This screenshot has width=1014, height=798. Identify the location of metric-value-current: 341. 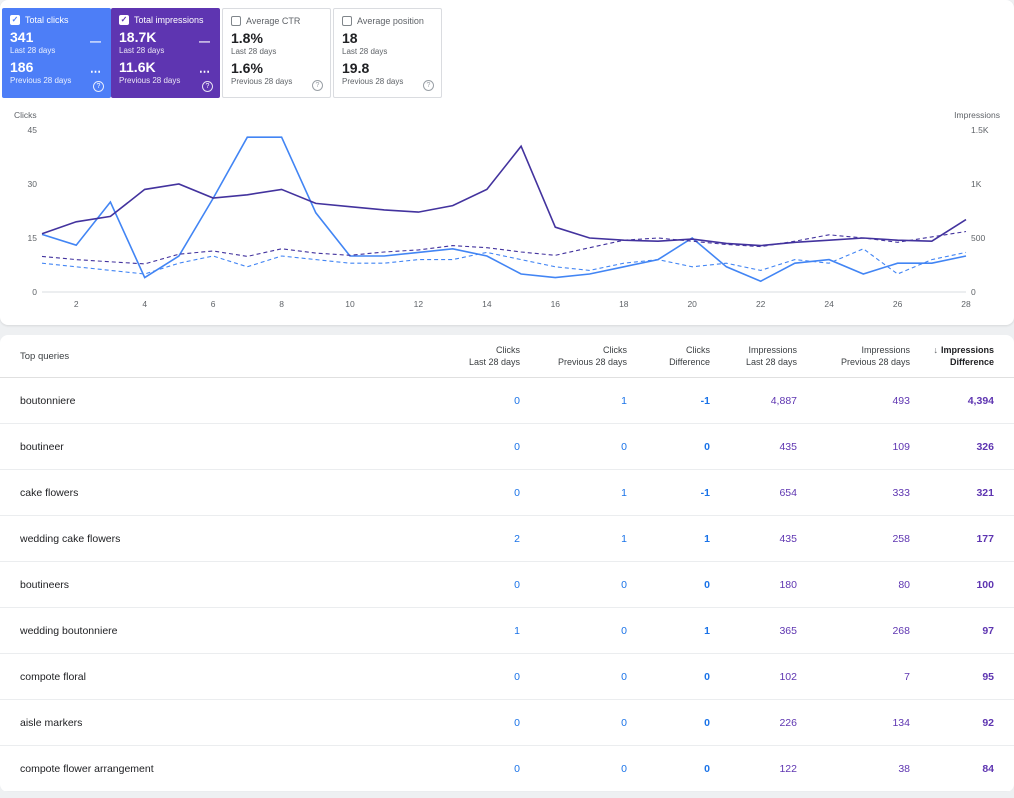
(22, 37).